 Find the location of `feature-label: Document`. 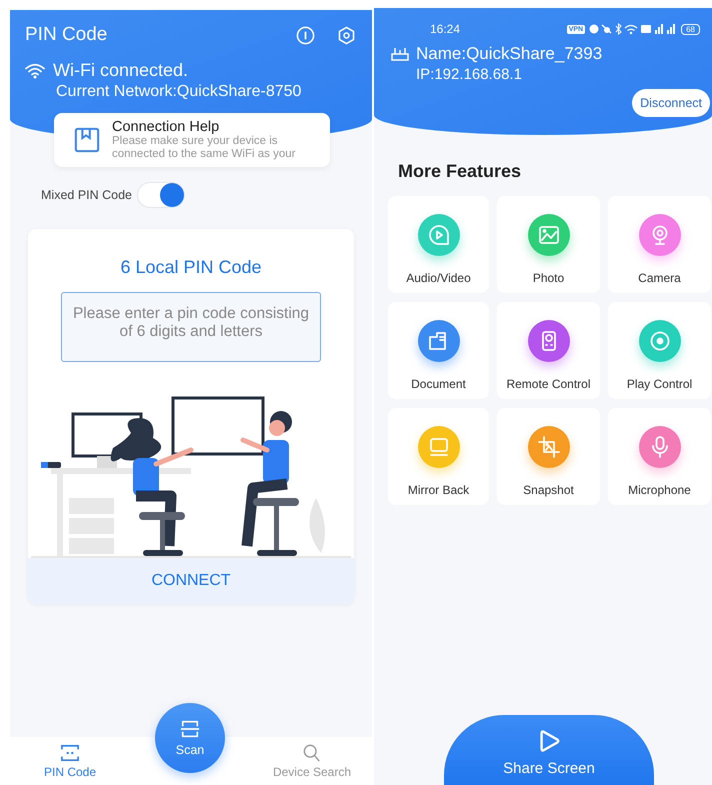

feature-label: Document is located at coordinates (438, 384).